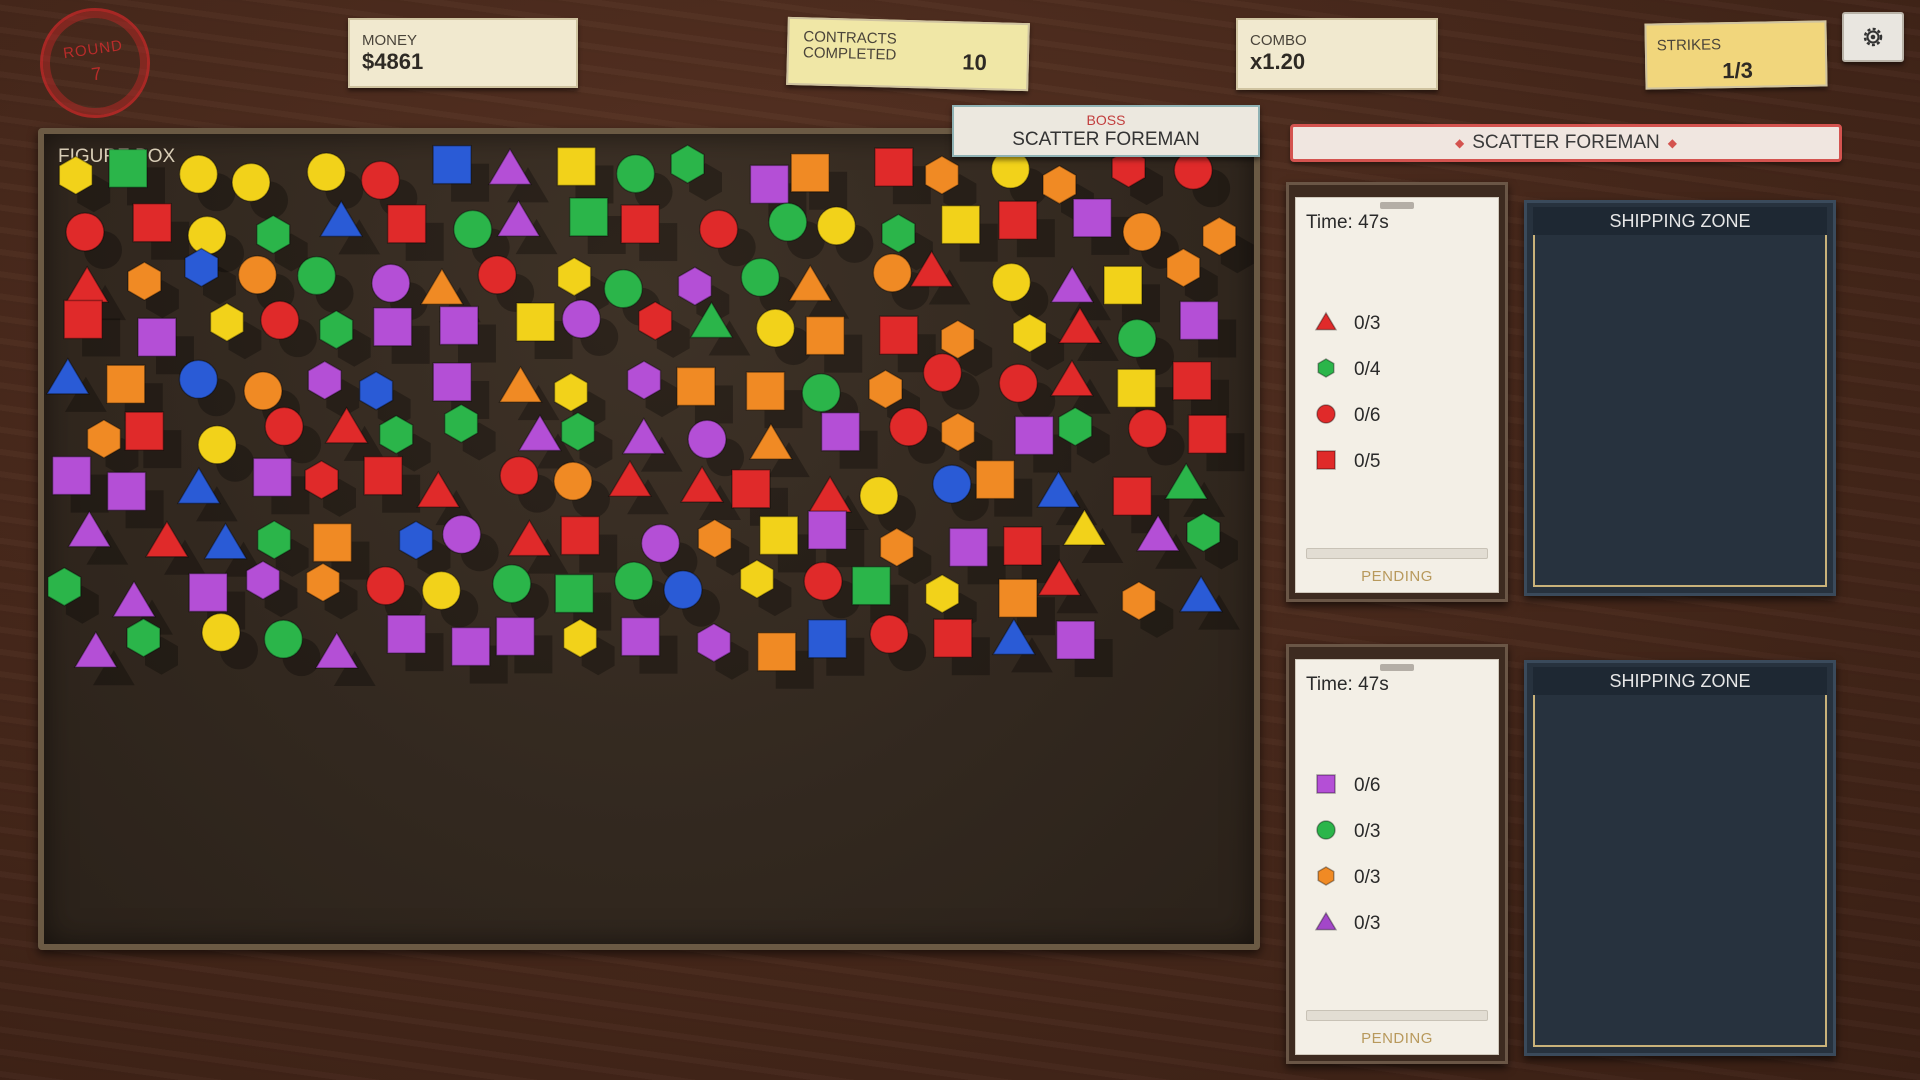 The width and height of the screenshot is (1920, 1080). I want to click on settings-button, so click(1873, 37).